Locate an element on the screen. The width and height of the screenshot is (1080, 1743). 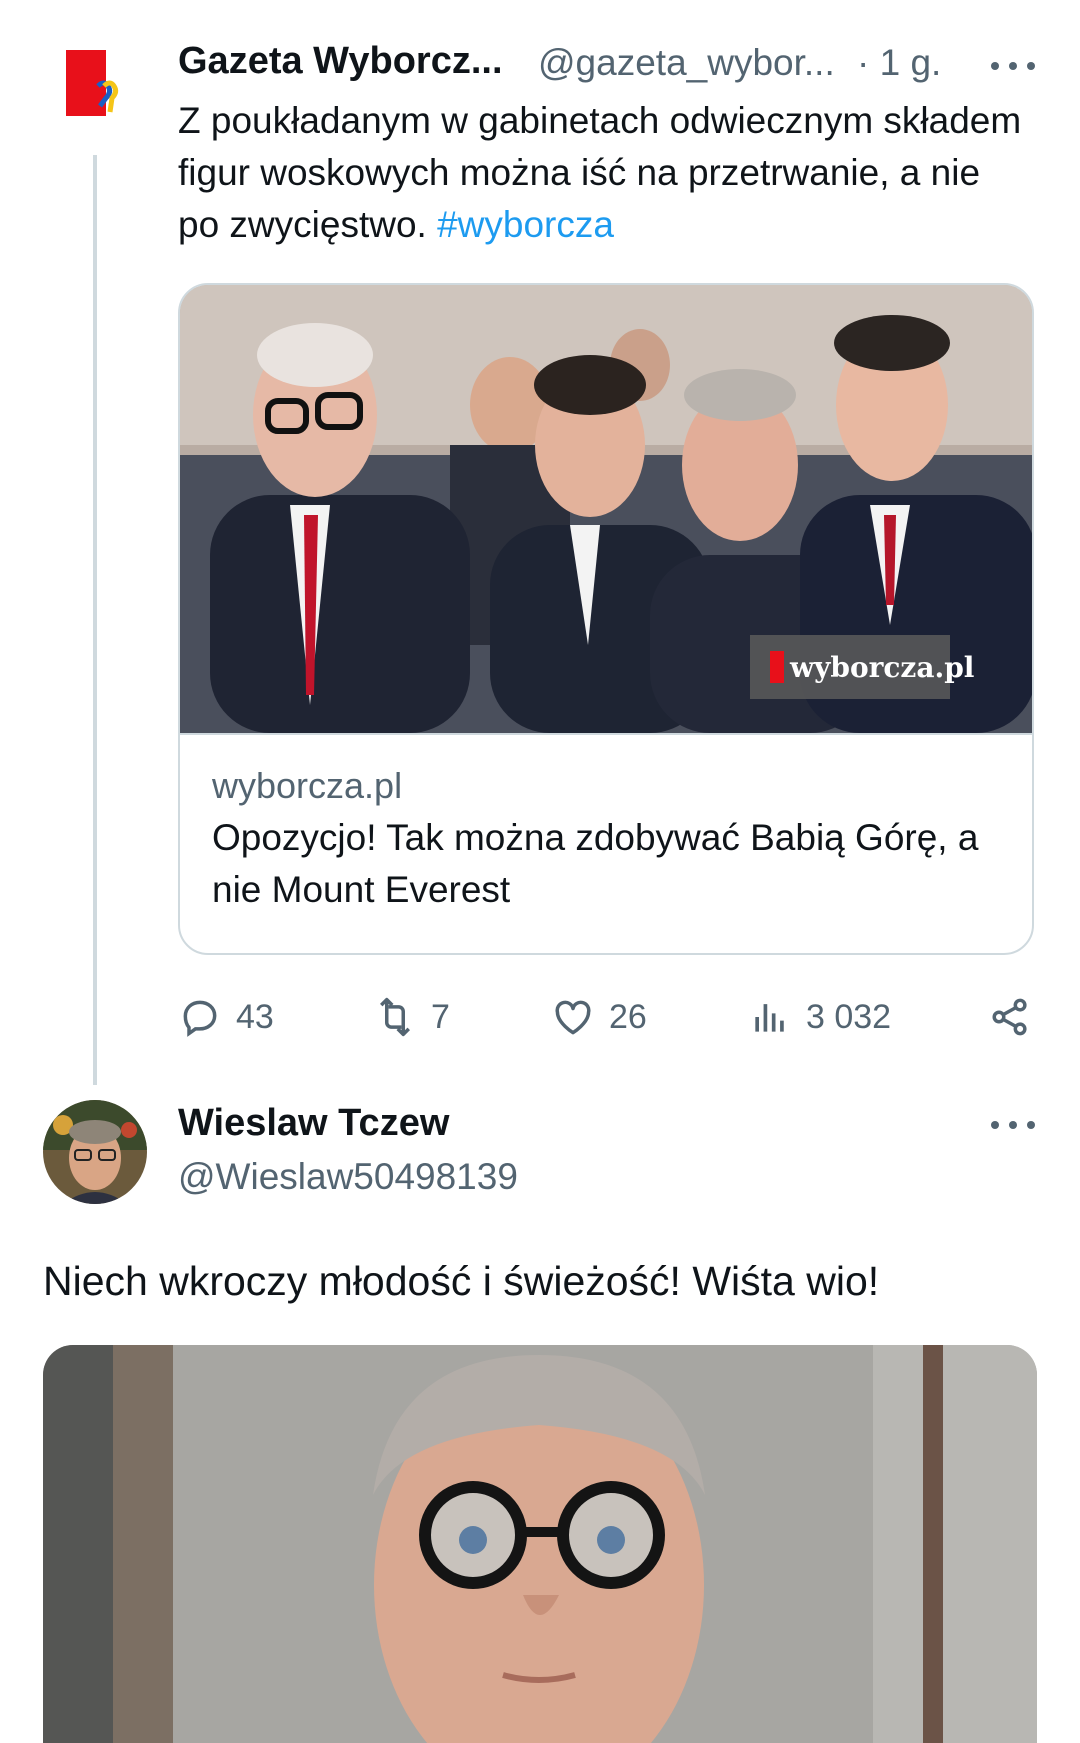
share-button is located at coordinates (1010, 1017).